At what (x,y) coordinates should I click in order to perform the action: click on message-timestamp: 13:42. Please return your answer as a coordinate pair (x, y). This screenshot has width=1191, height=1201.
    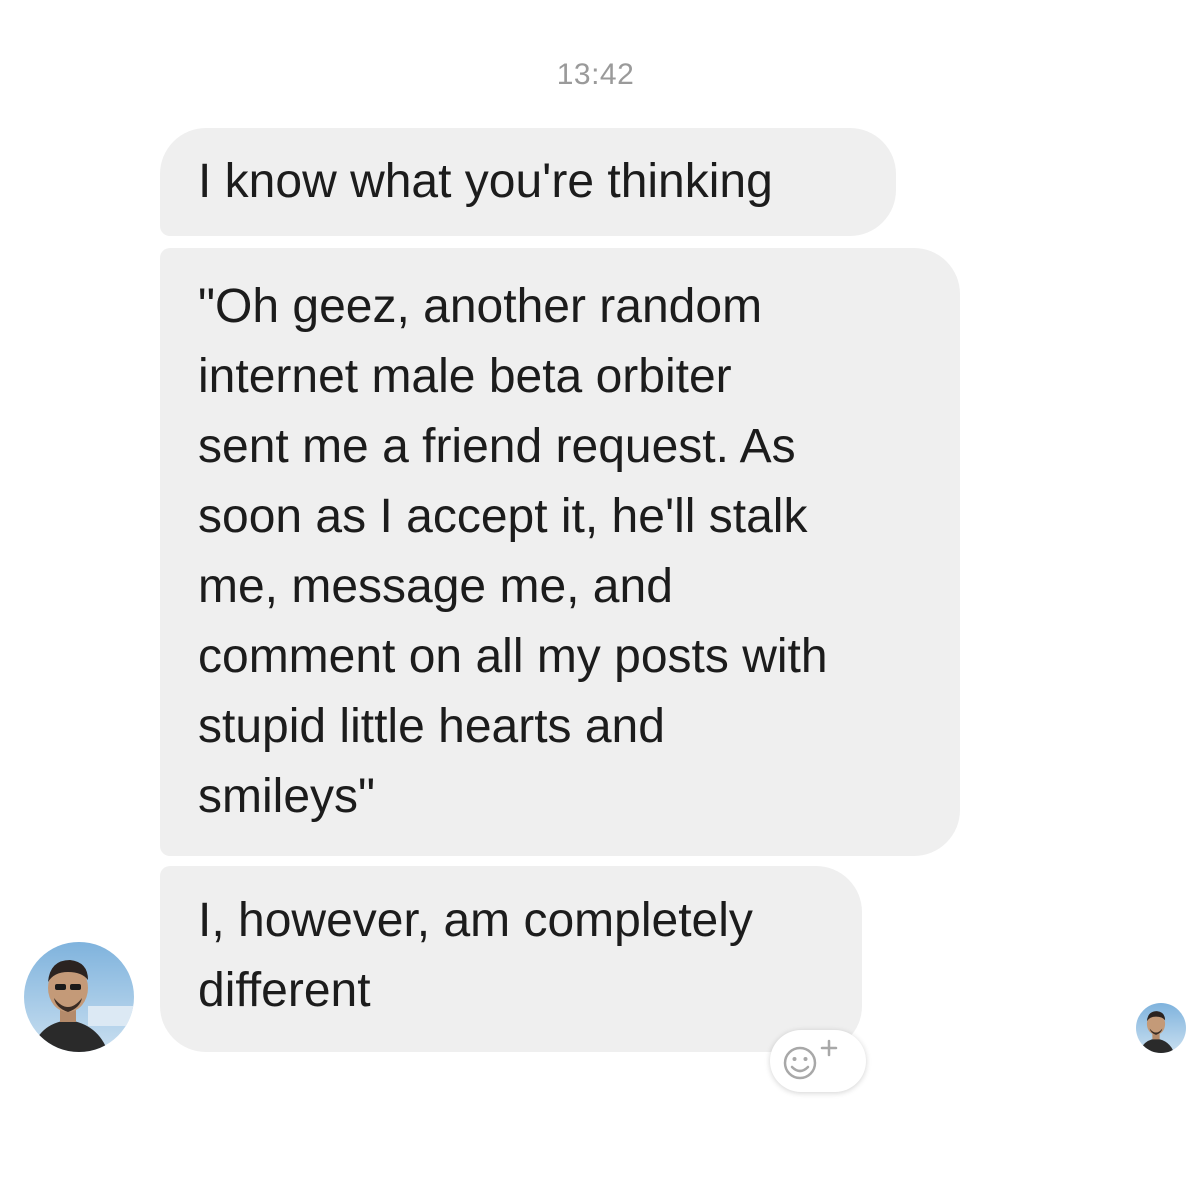
    Looking at the image, I should click on (595, 74).